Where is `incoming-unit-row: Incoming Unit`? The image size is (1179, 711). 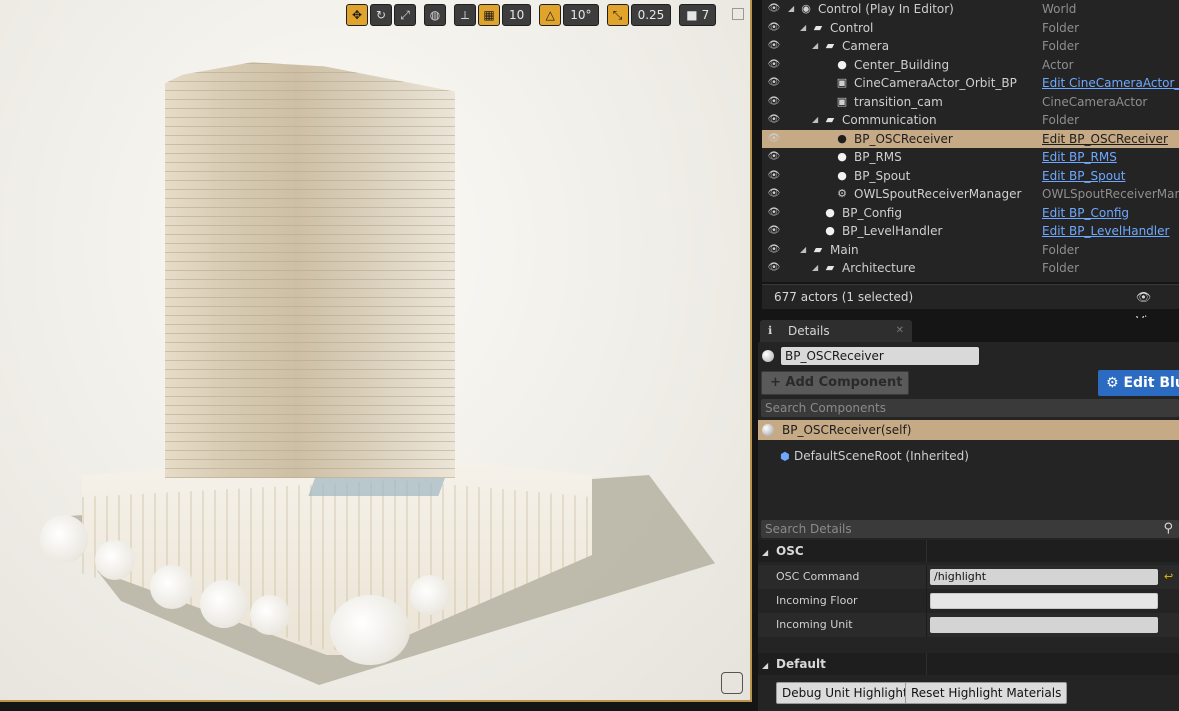 incoming-unit-row: Incoming Unit is located at coordinates (968, 625).